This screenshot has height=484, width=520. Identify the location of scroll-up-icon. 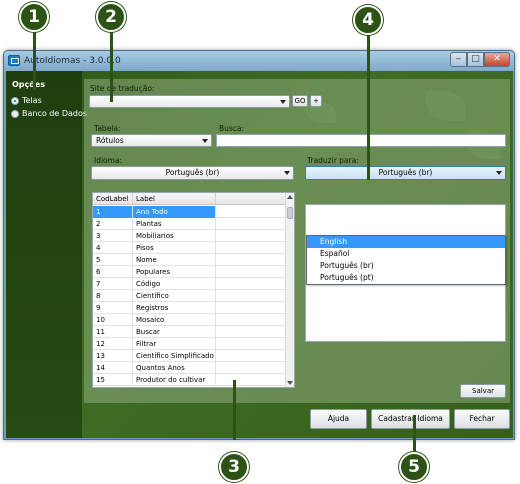
(290, 197).